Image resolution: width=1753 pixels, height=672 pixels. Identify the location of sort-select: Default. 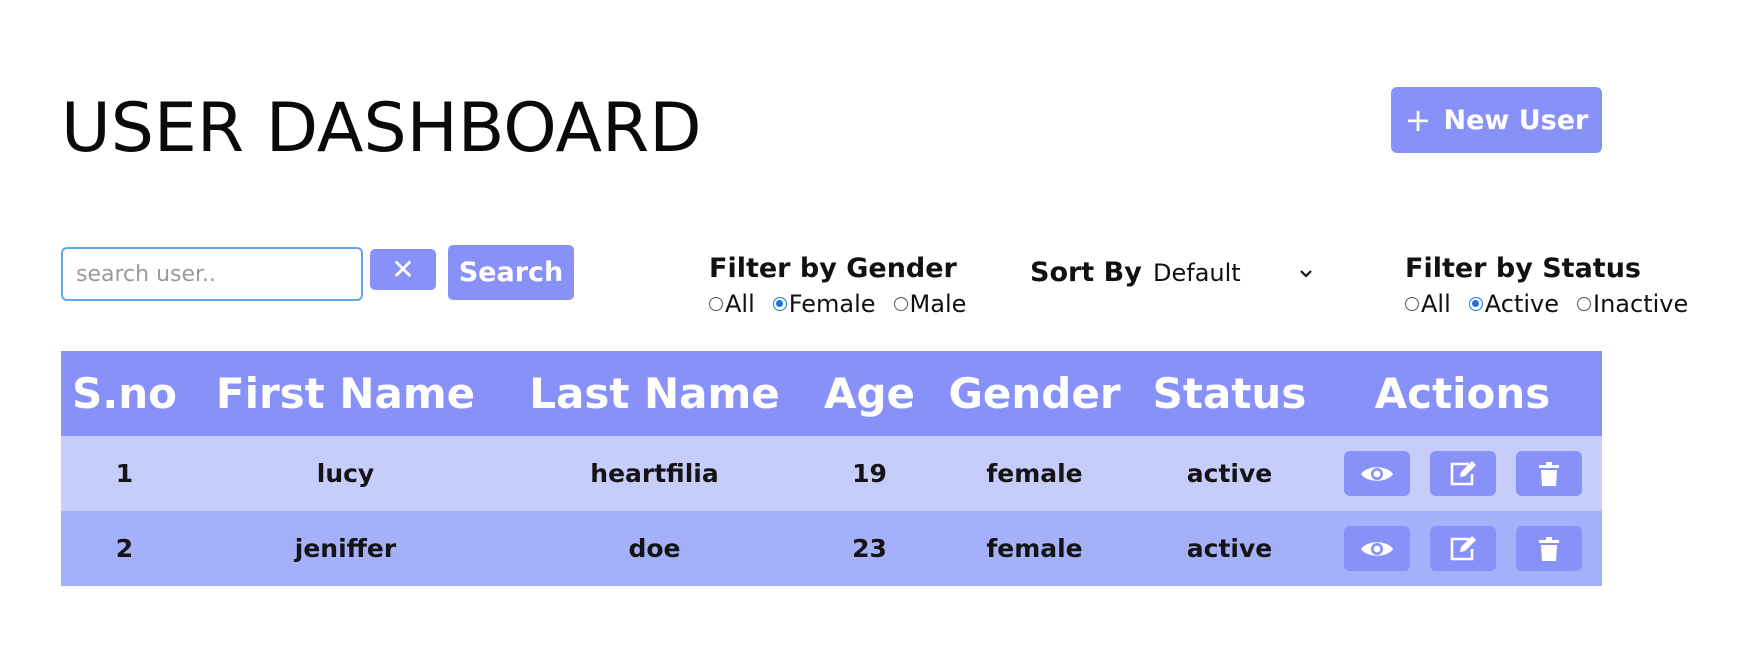
(1235, 273).